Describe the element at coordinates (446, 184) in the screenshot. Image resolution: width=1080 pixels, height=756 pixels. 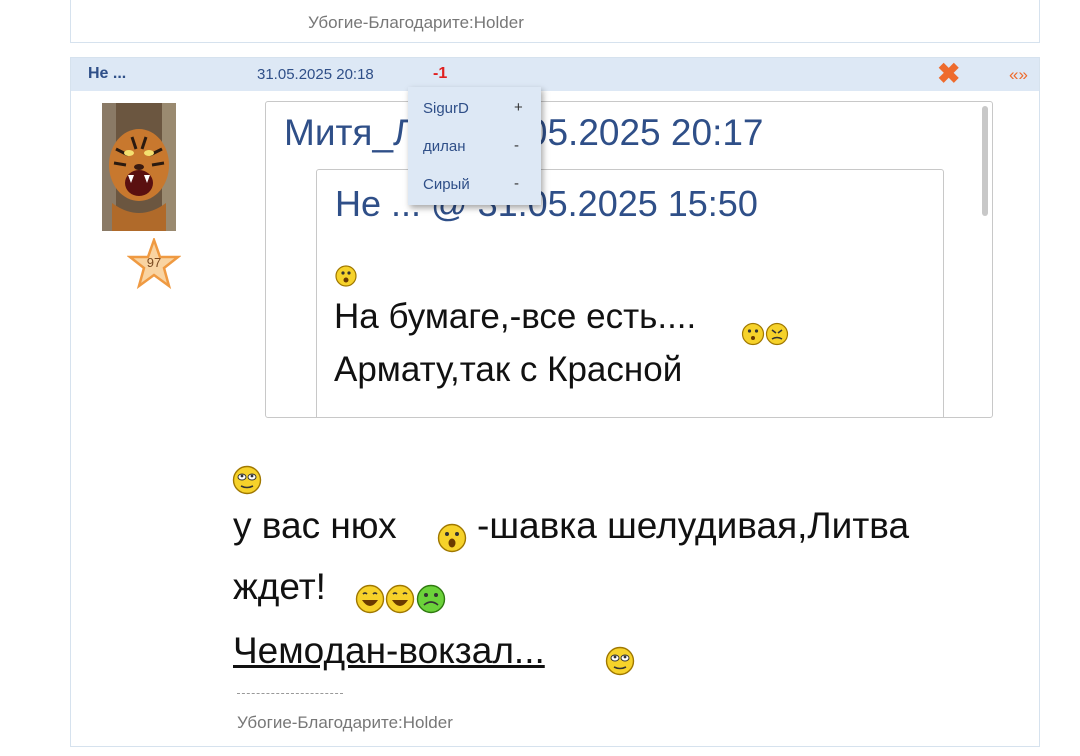
I see `voter-name: Сирый` at that location.